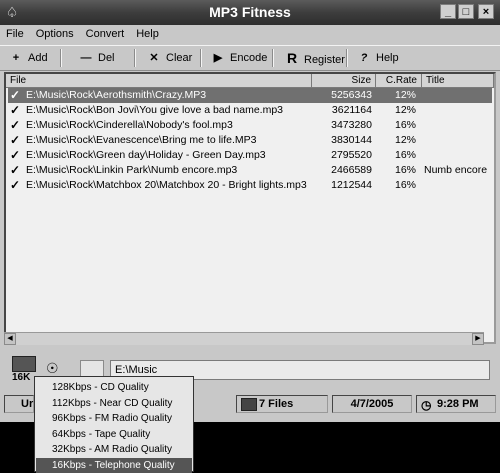  Describe the element at coordinates (351, 170) in the screenshot. I see `row-size: 2466589` at that location.